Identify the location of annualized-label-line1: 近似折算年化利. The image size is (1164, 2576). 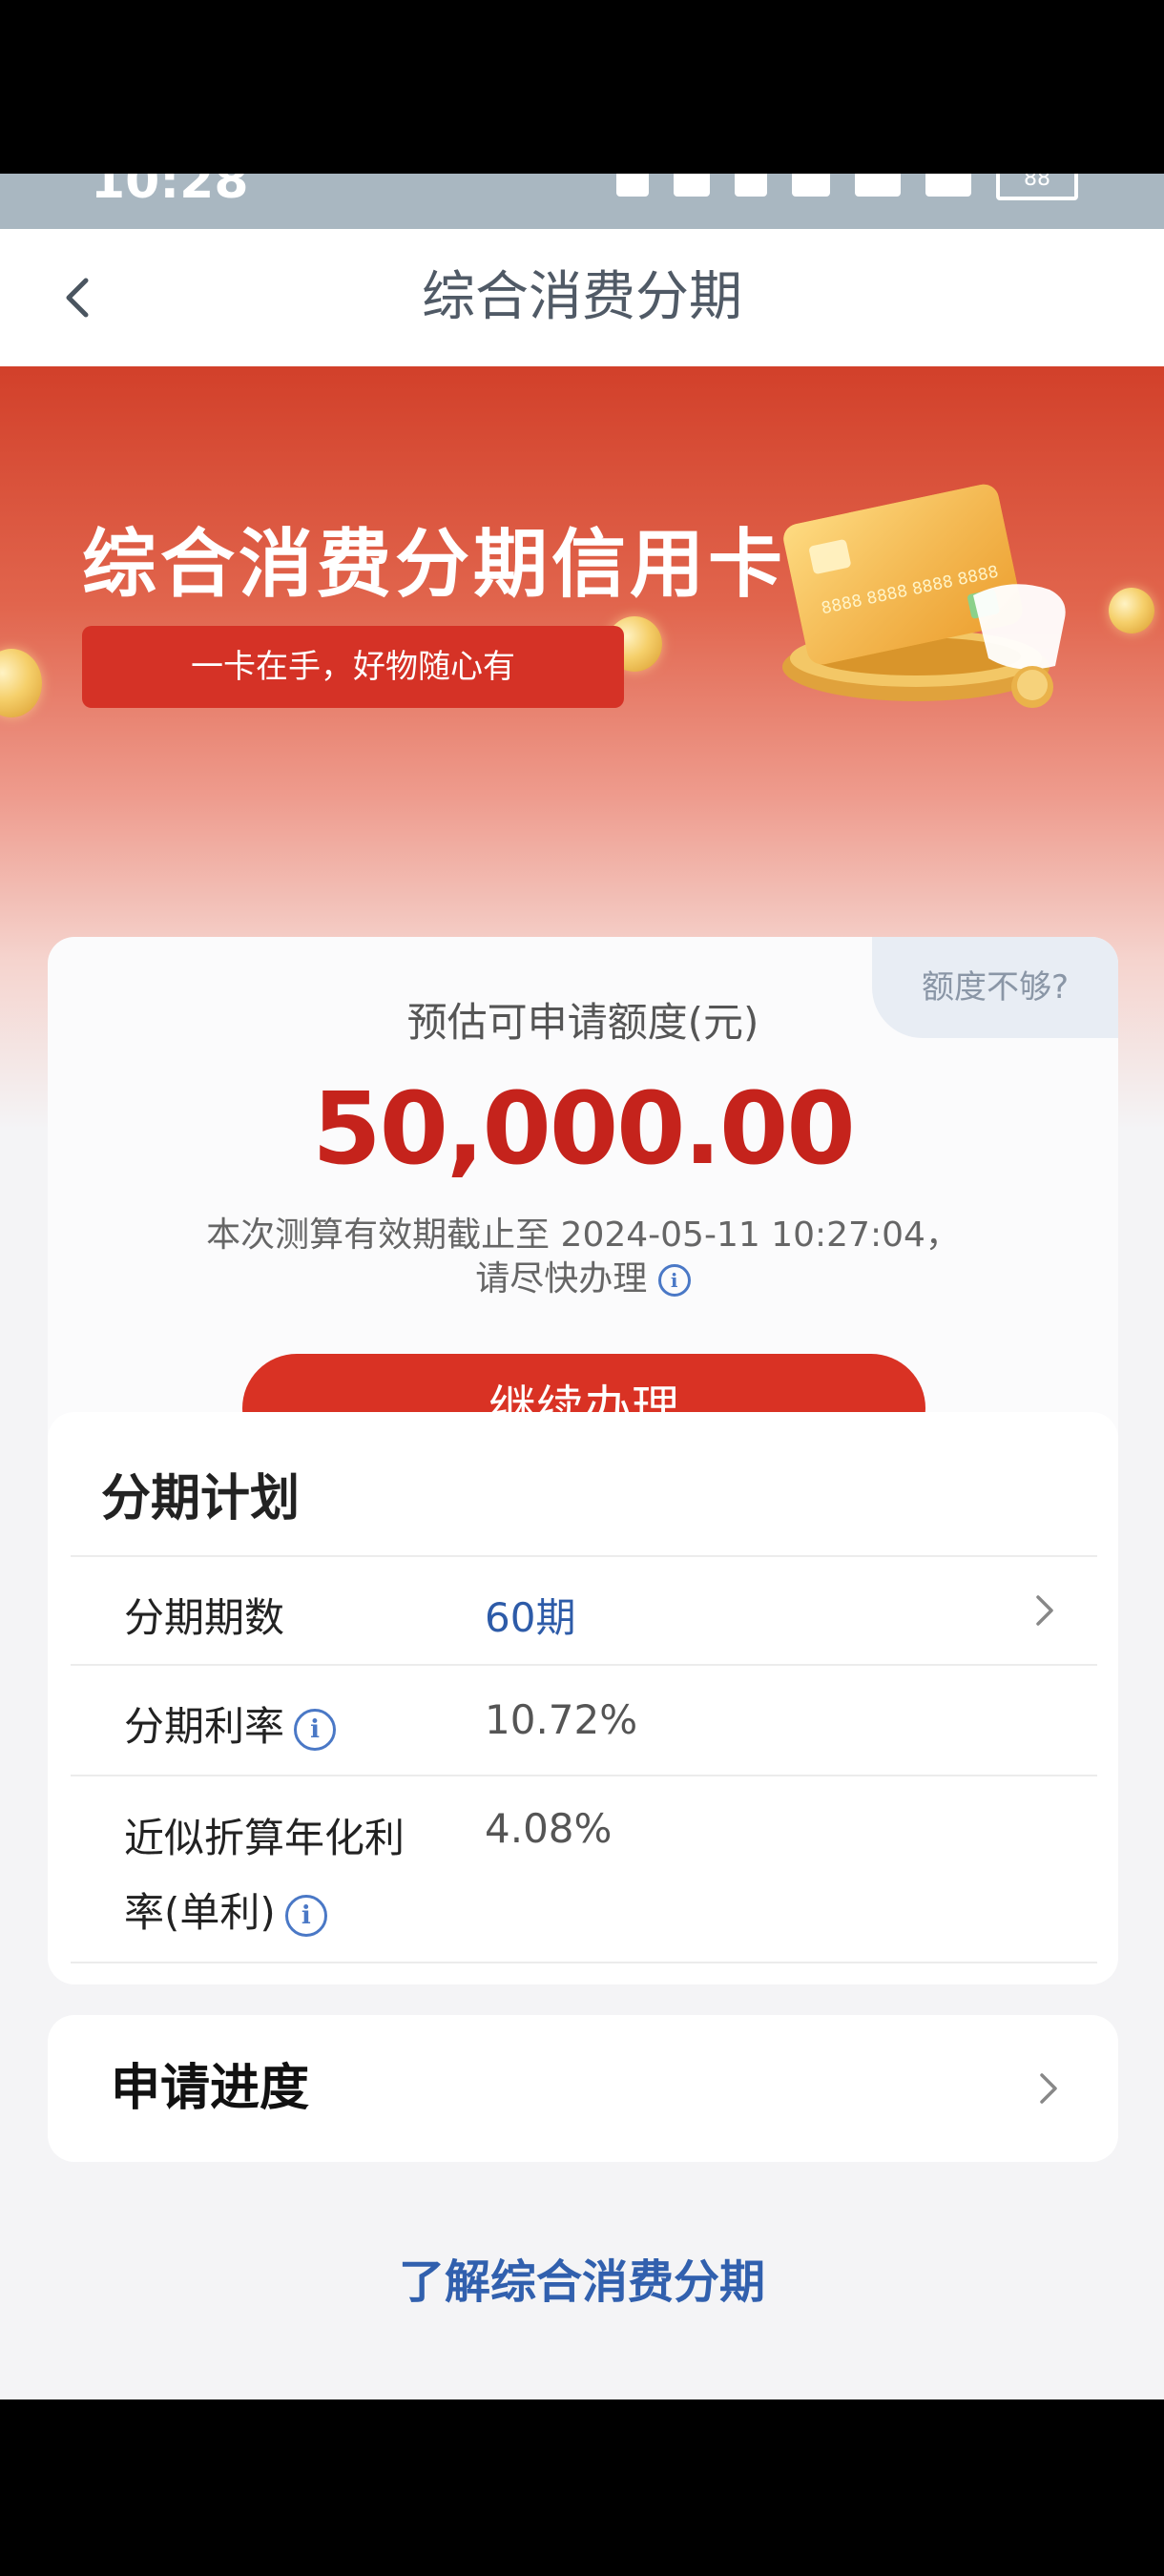
(264, 1838).